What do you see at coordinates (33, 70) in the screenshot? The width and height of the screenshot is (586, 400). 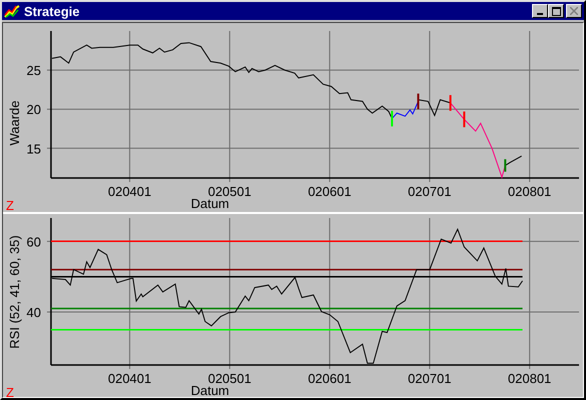 I see `y-tick-label: 25` at bounding box center [33, 70].